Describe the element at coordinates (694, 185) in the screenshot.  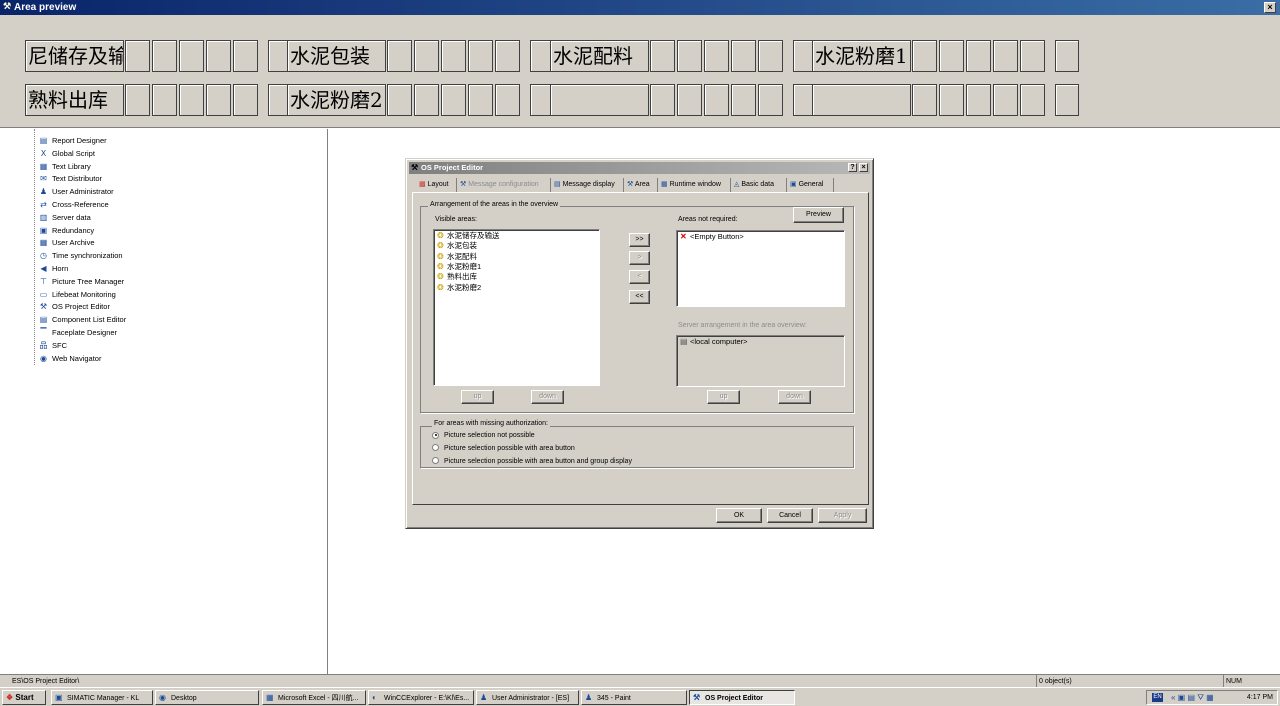
I see `tab-runtime-window: ▦ Runtime window` at that location.